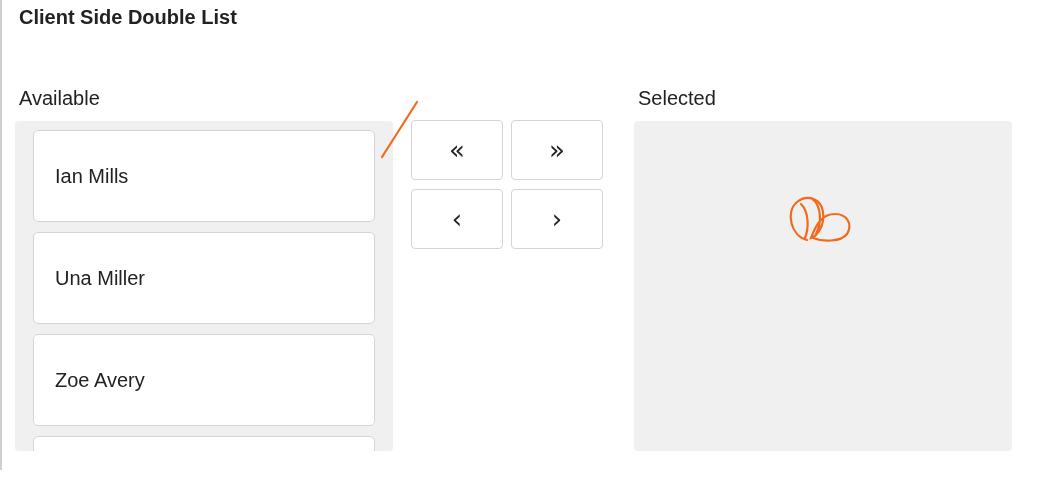  What do you see at coordinates (457, 150) in the screenshot?
I see `move-button: «` at bounding box center [457, 150].